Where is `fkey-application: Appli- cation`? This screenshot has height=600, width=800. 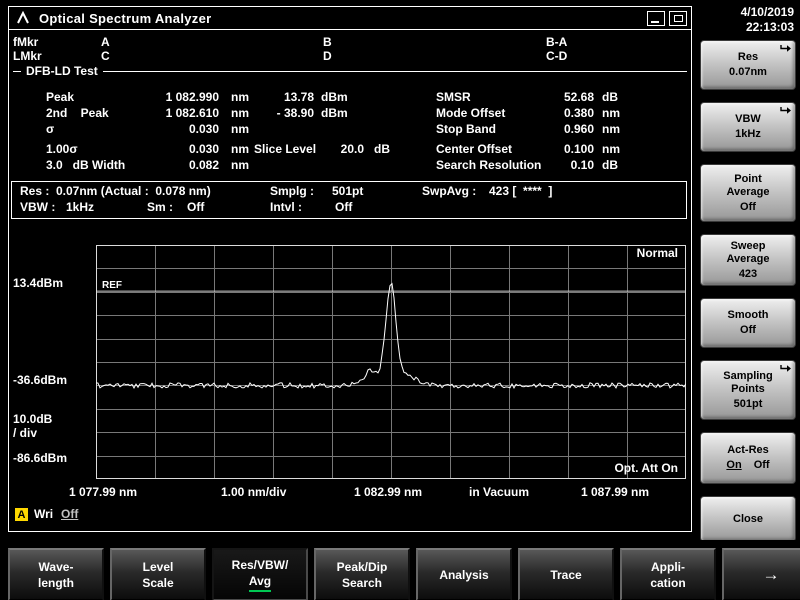
fkey-application: Appli- cation is located at coordinates (668, 574).